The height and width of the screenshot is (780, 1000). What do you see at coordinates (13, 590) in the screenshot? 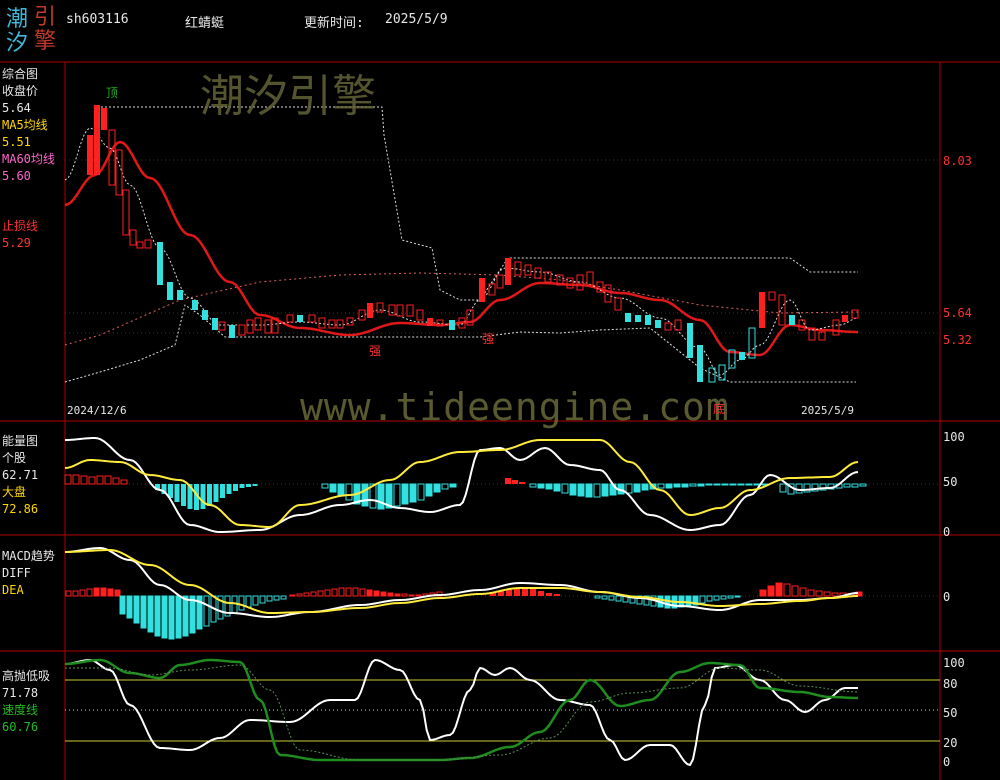
I see `dea-label: DEA` at bounding box center [13, 590].